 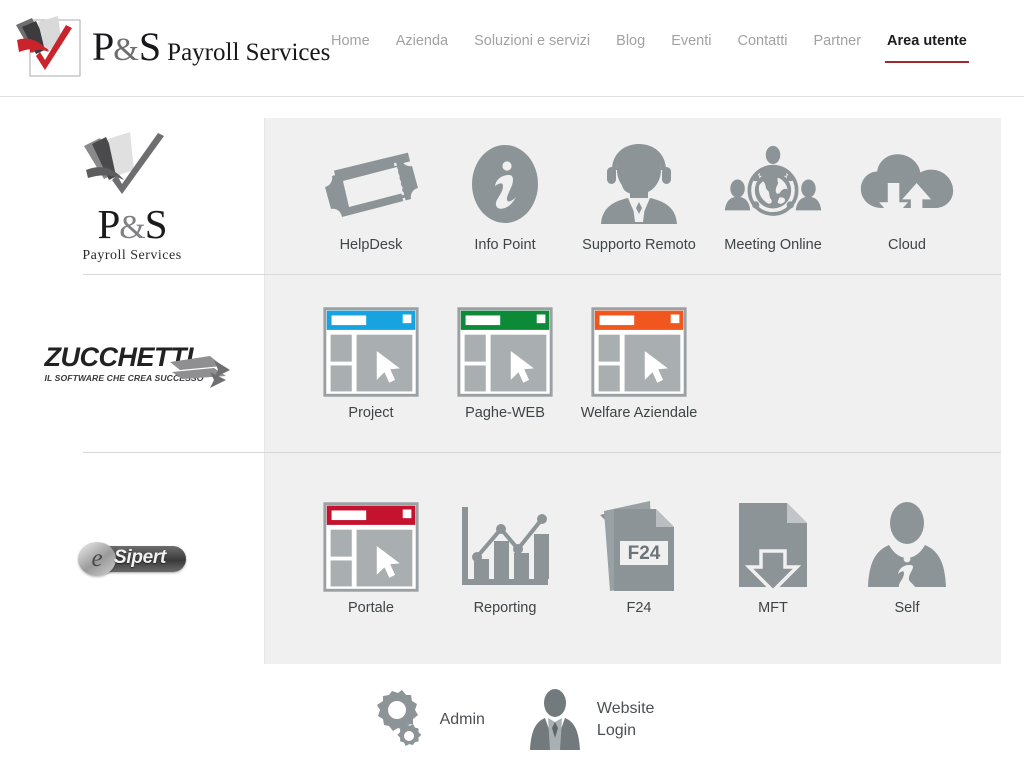 I want to click on brand-ampersand: &, so click(x=126, y=50).